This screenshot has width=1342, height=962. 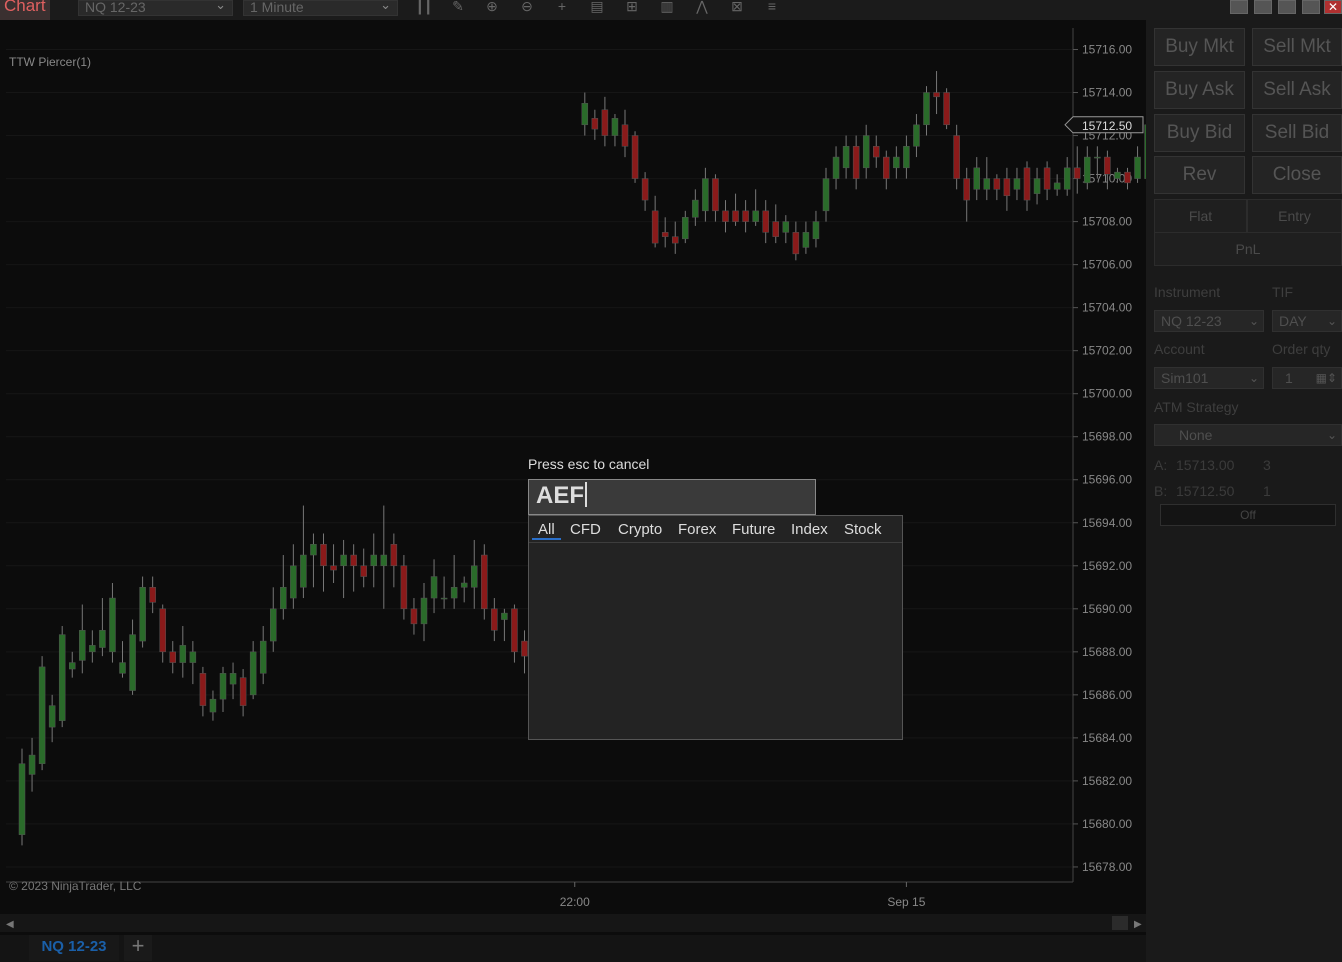 What do you see at coordinates (562, 7) in the screenshot?
I see `crosshair-icon: +` at bounding box center [562, 7].